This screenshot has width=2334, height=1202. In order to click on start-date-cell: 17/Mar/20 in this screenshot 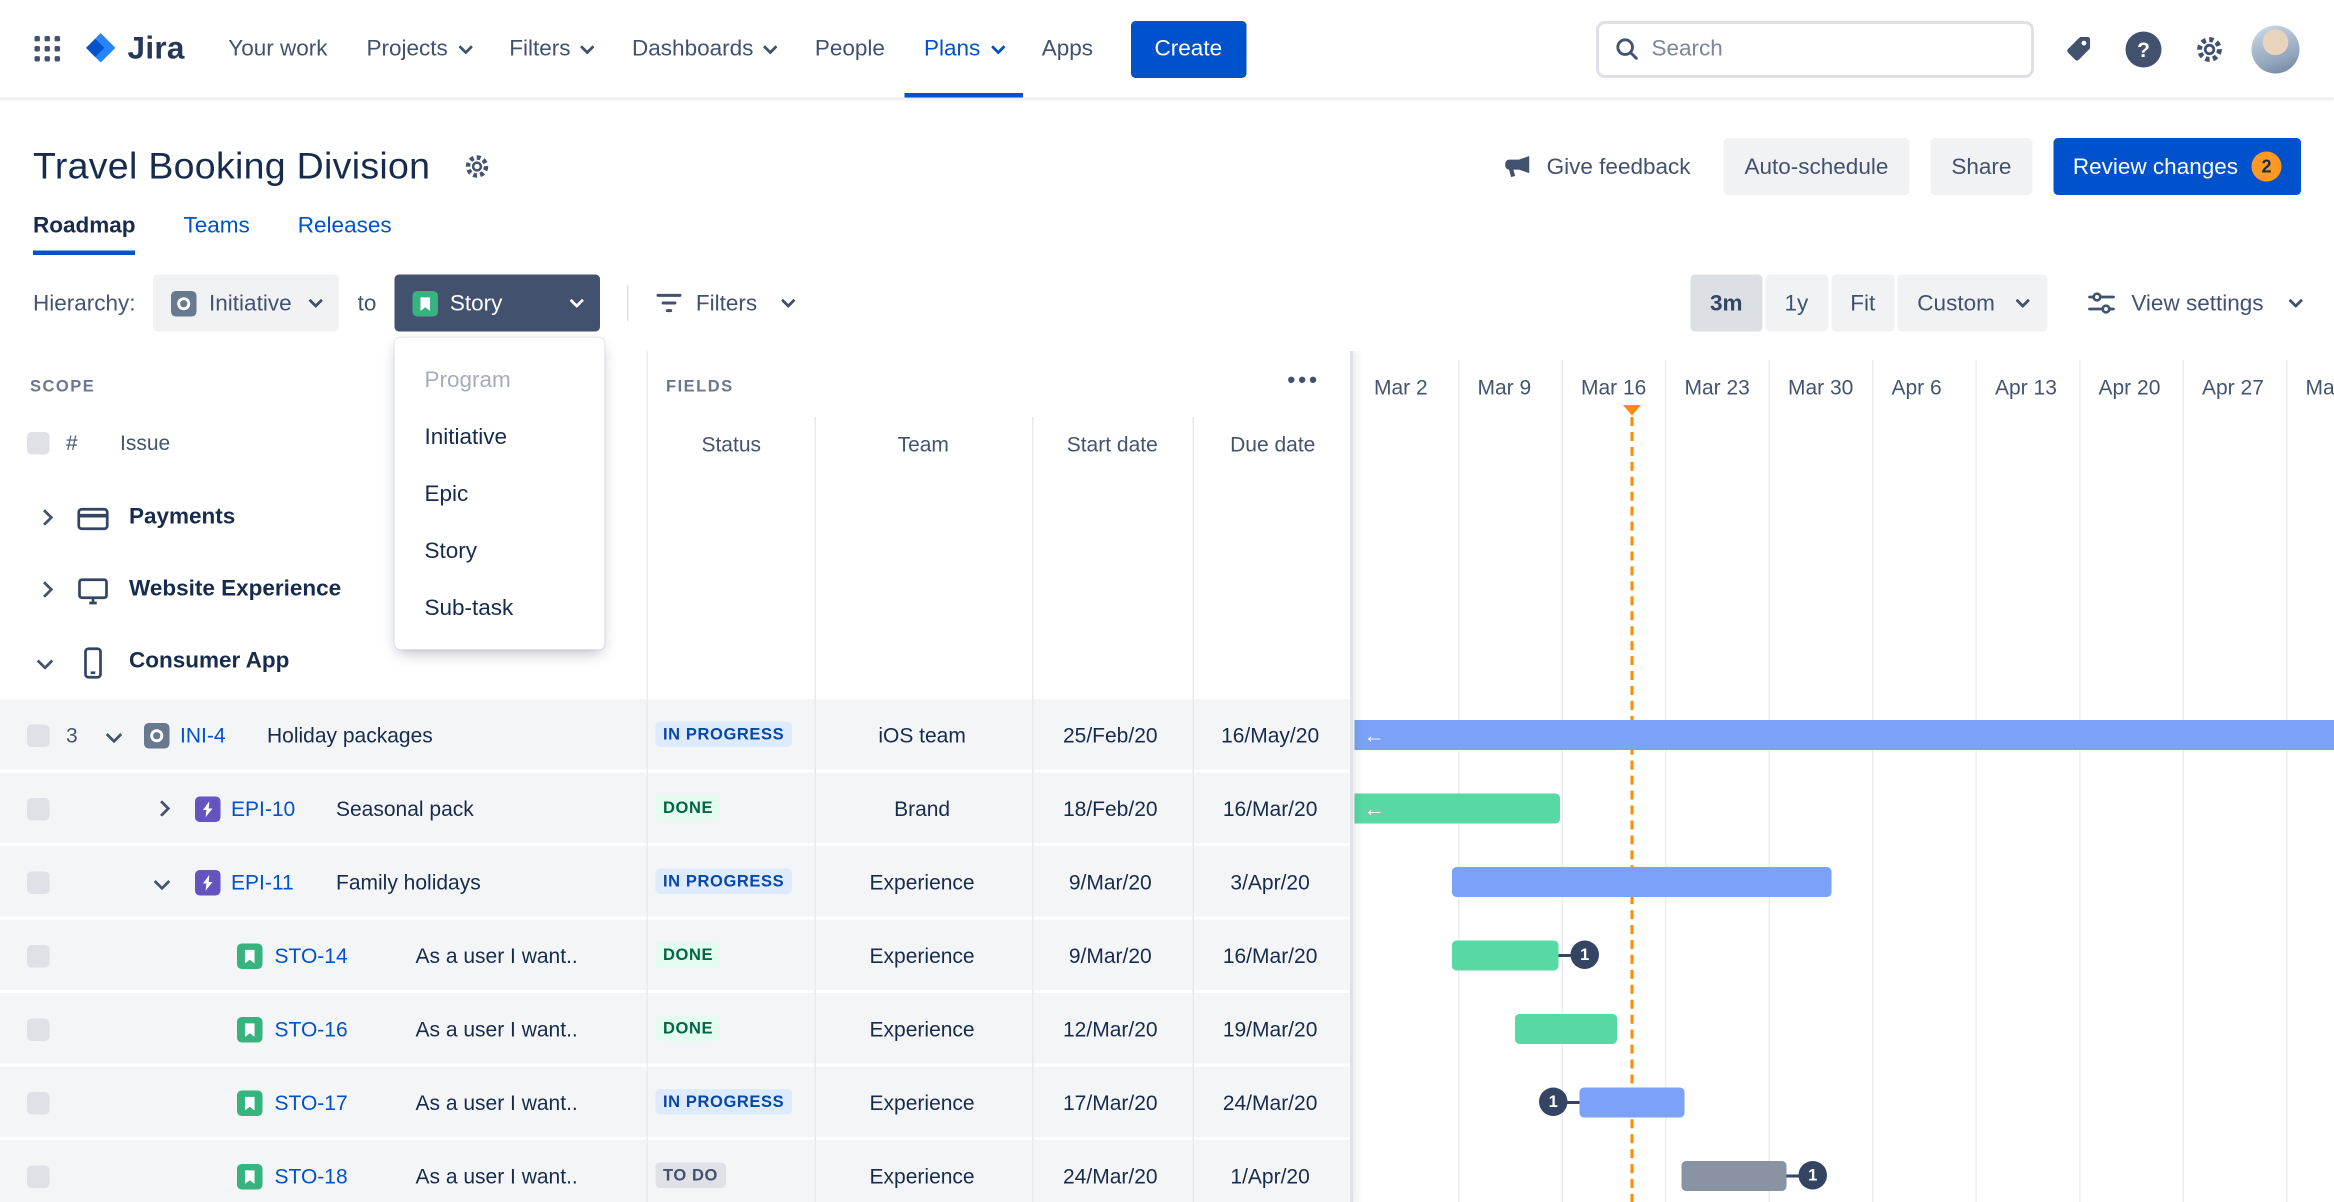, I will do `click(1110, 1102)`.